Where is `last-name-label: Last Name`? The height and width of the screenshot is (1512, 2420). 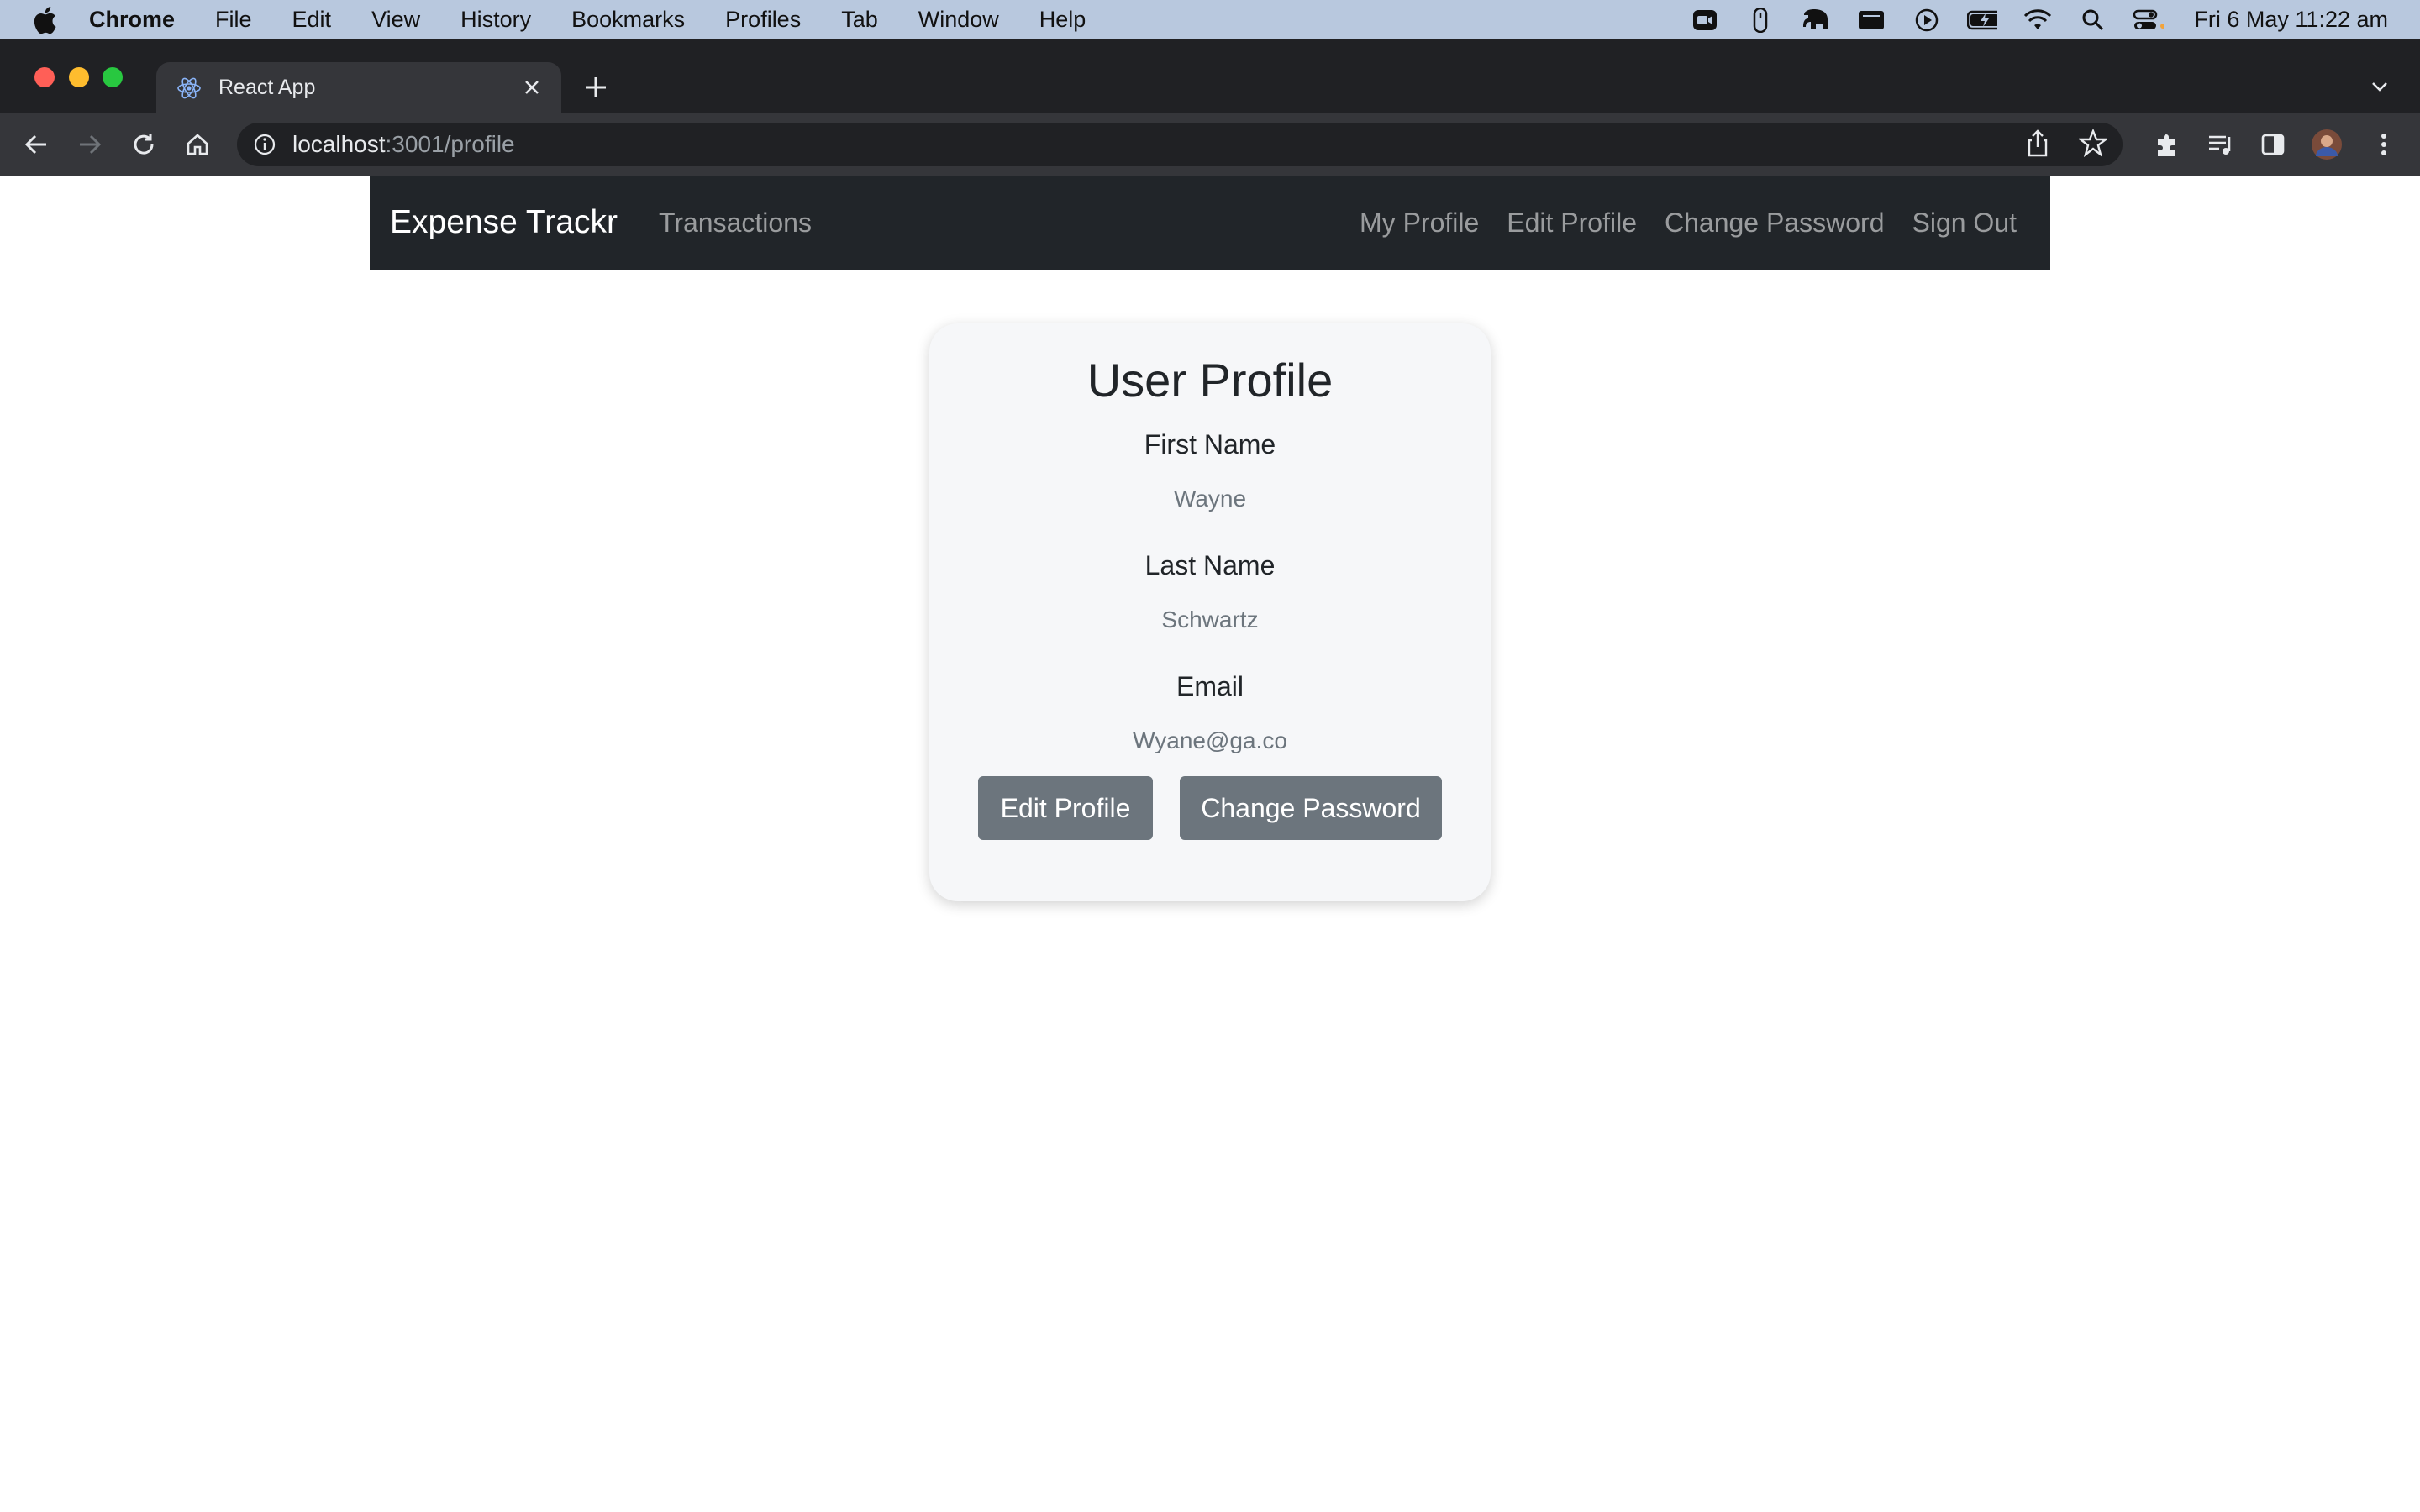
last-name-label: Last Name is located at coordinates (1210, 565).